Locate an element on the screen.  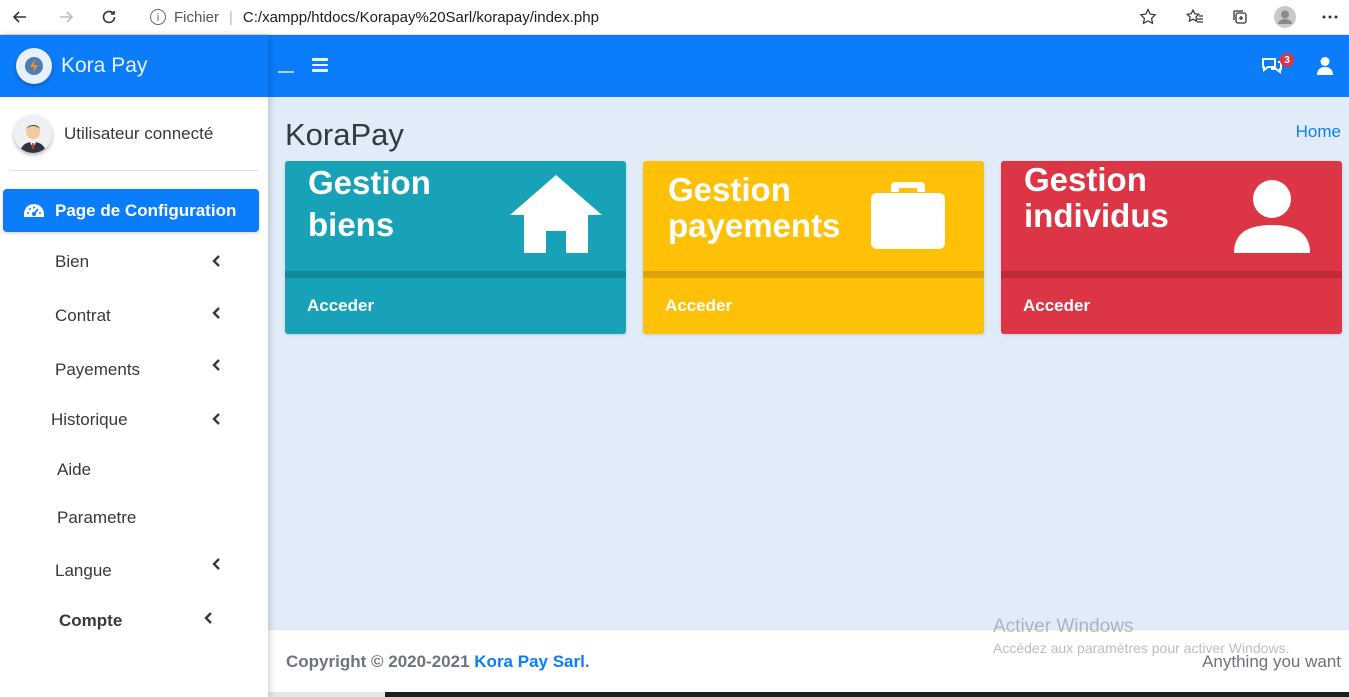
sidebar-item-label: Contrat is located at coordinates (83, 315).